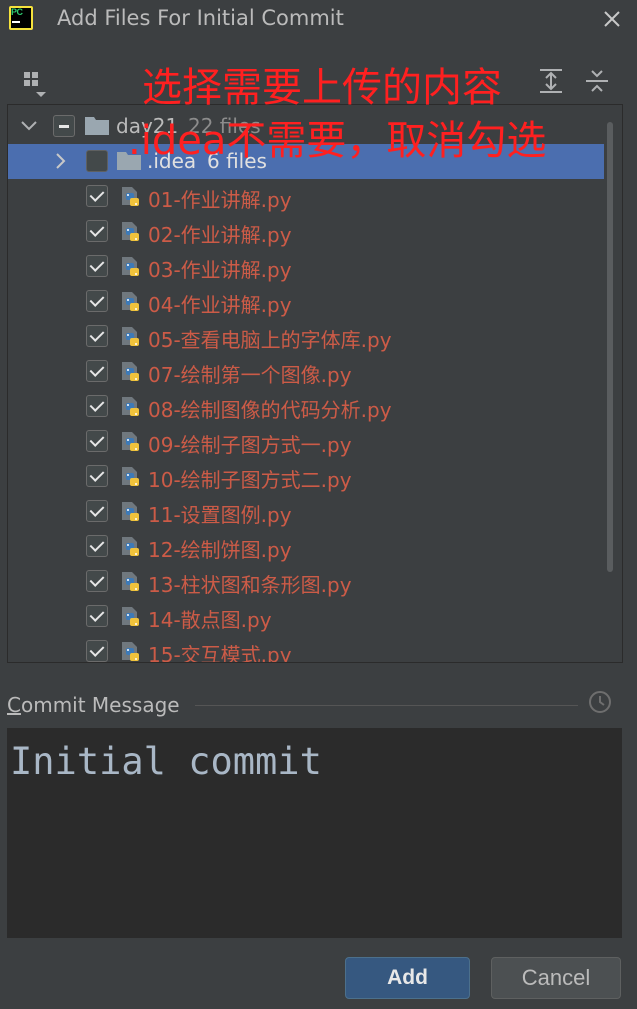  I want to click on tree-row-file: 02-作业讲解.py, so click(306, 231).